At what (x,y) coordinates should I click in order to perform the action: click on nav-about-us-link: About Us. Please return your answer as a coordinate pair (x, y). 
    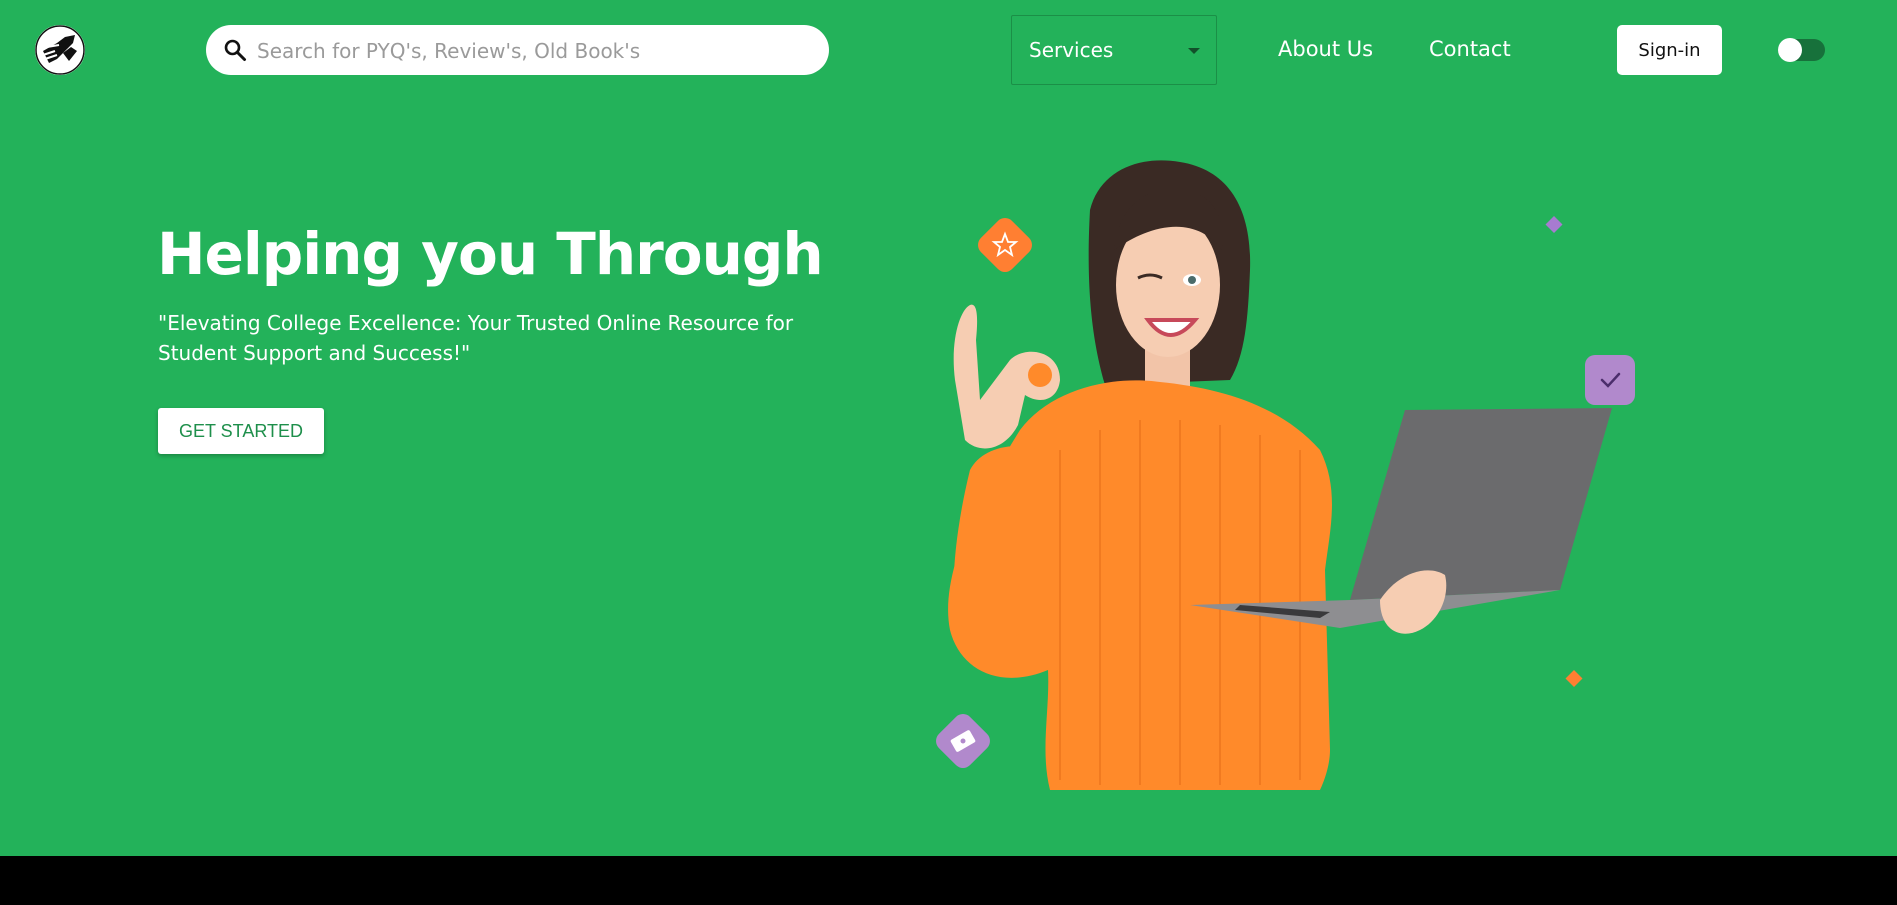
    Looking at the image, I should click on (1325, 49).